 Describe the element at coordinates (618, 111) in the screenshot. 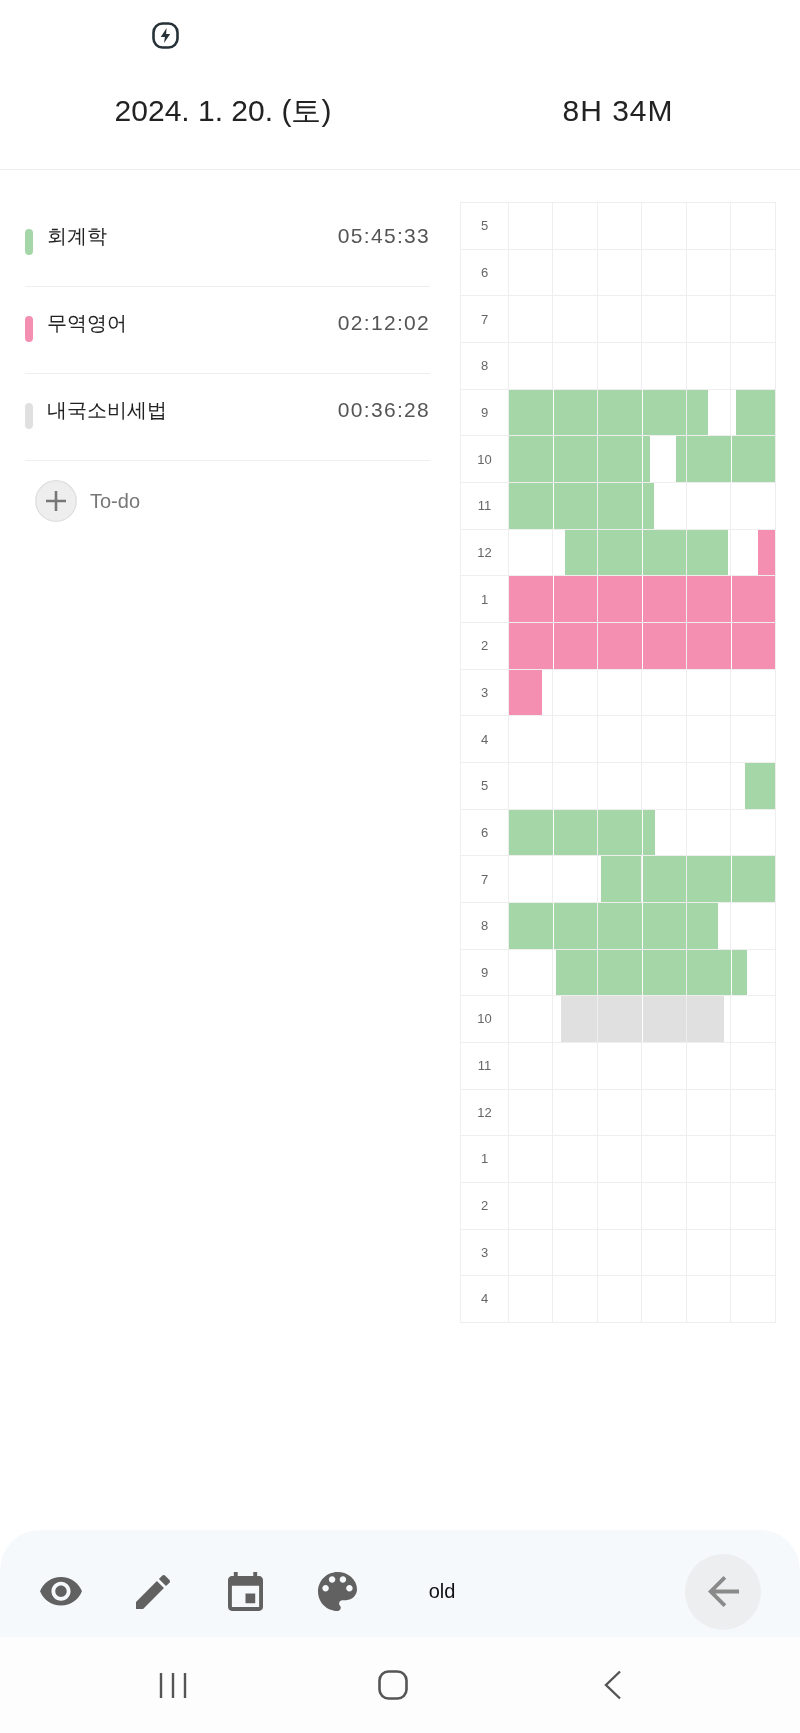

I see `total-time: 8H 34M` at that location.